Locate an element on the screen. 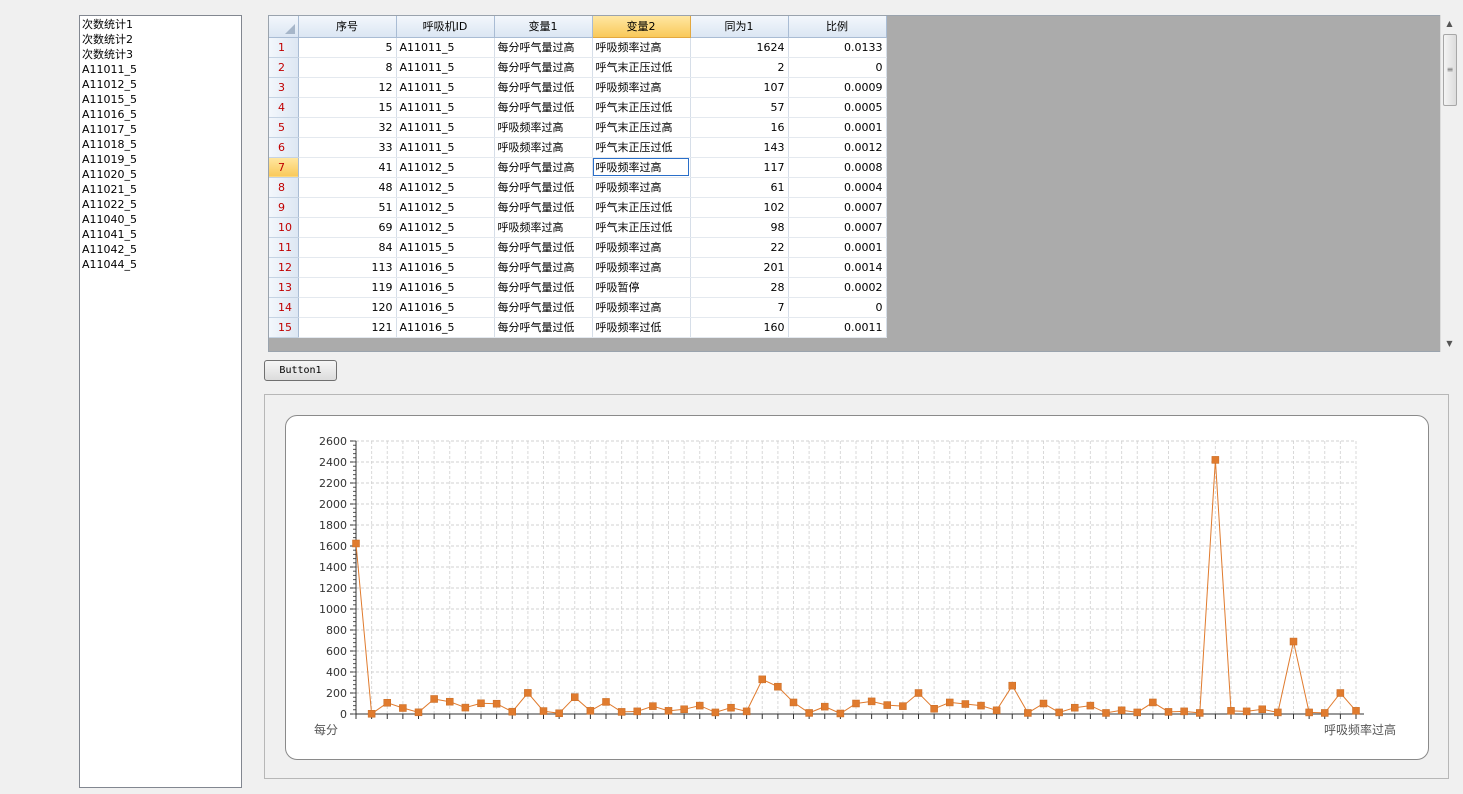  table-cell: 0.0004 is located at coordinates (837, 187).